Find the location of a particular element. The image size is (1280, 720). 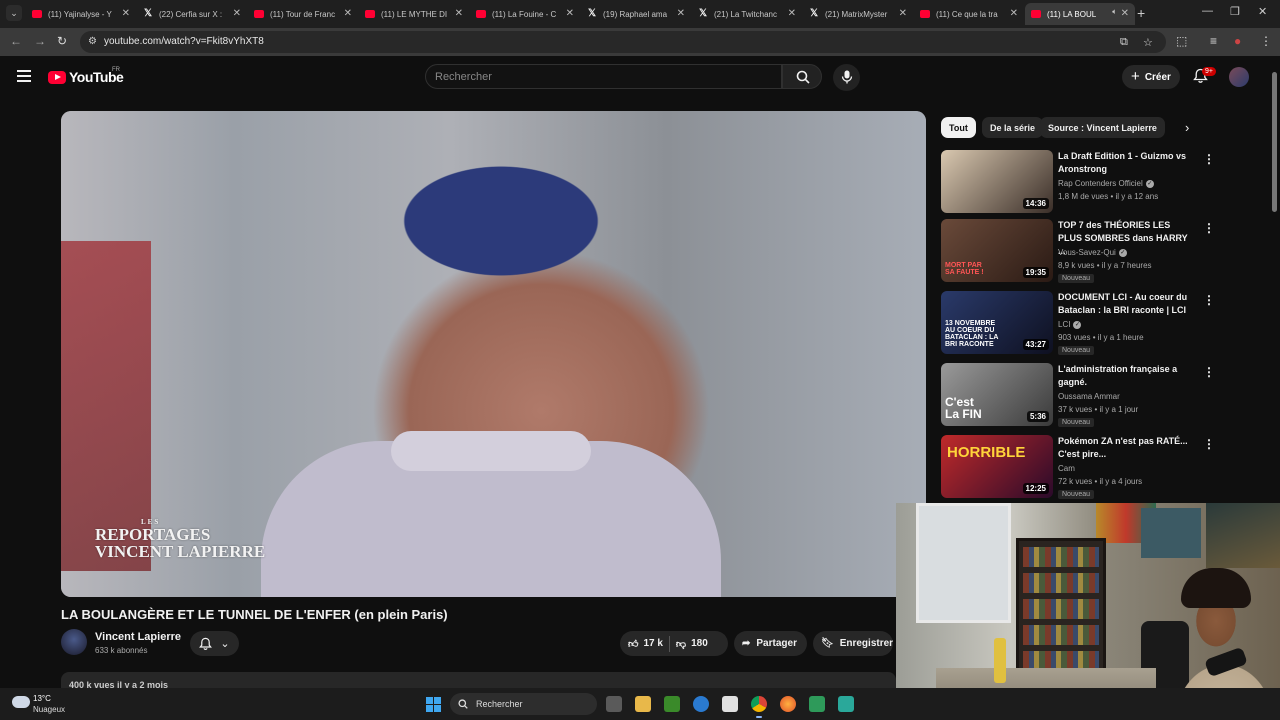

video-thumbnail: MORT PAR SA FAUTE ! 19:35 is located at coordinates (997, 250).